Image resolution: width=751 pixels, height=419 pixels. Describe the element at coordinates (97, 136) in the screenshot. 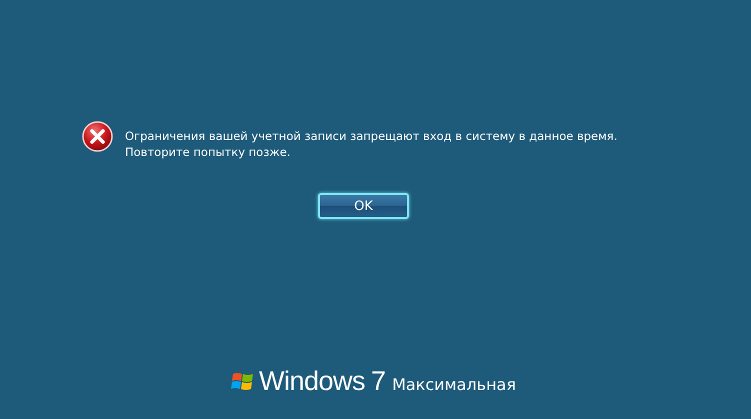

I see `error-icon` at that location.